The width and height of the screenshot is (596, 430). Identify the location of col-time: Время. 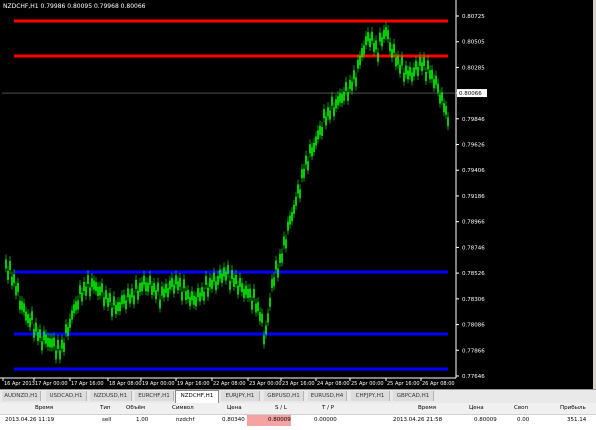
(44, 408).